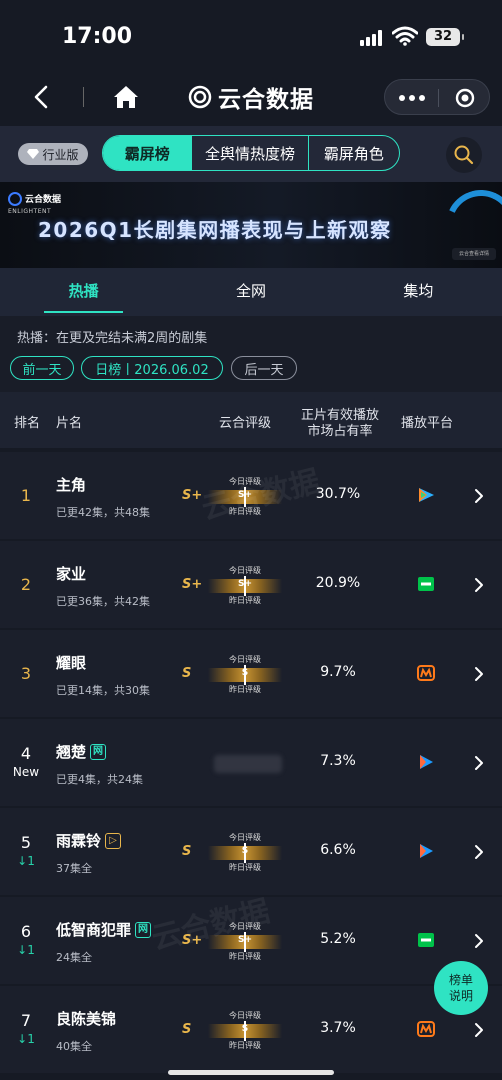 This screenshot has width=502, height=1080. I want to click on home-indicator, so click(251, 1072).